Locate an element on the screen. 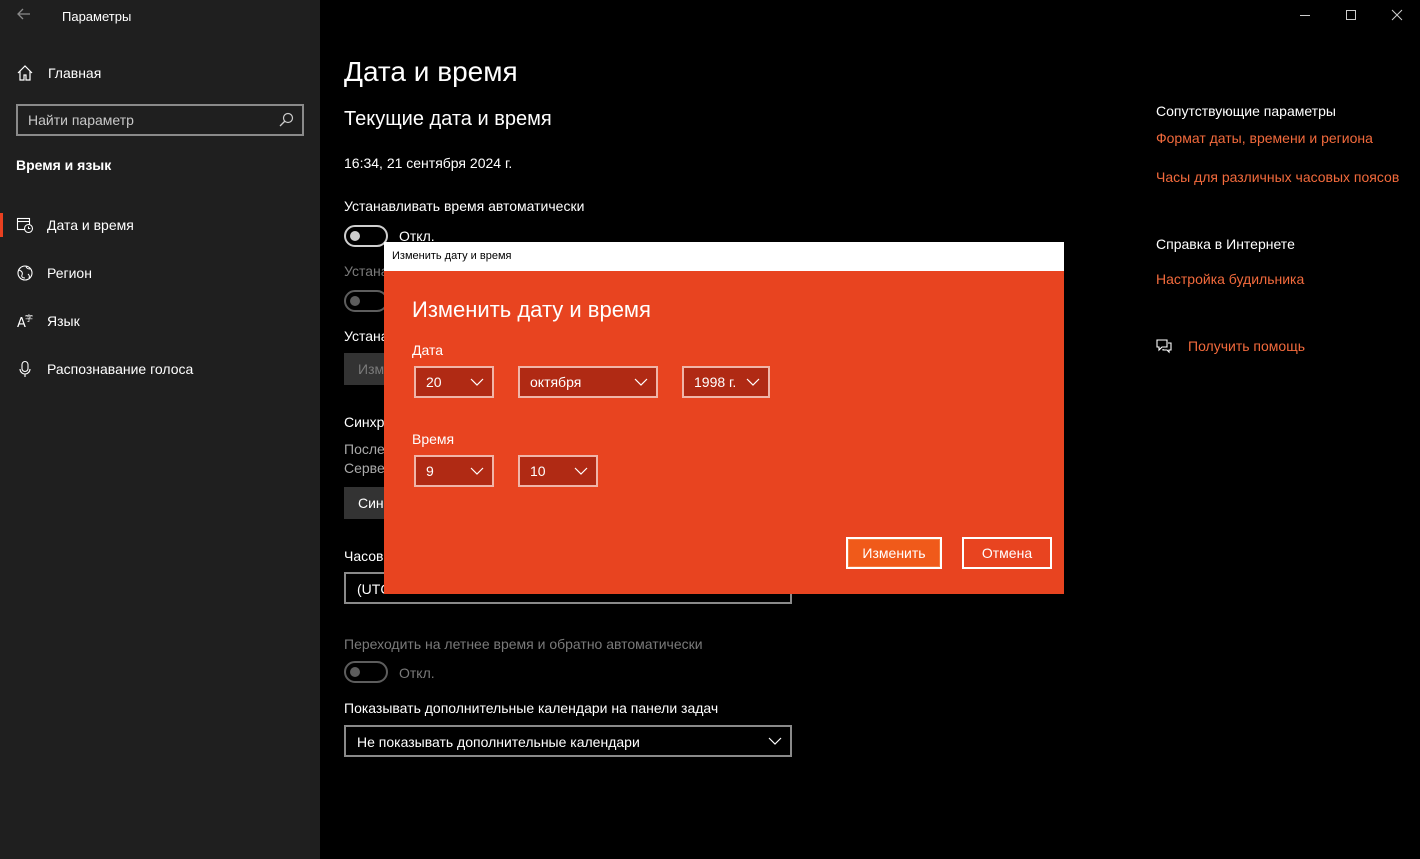  sidebar-item-label: Регион is located at coordinates (69, 273).